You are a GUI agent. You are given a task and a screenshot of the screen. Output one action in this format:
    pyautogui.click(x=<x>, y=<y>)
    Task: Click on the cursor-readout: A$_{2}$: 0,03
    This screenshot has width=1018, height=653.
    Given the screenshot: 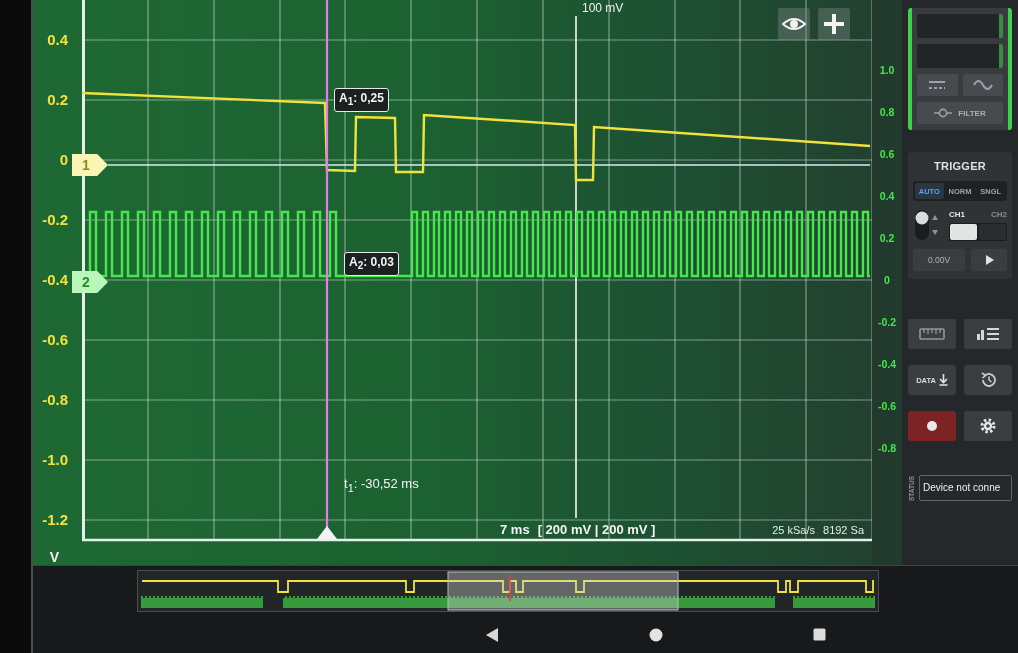 What is the action you would take?
    pyautogui.click(x=371, y=264)
    